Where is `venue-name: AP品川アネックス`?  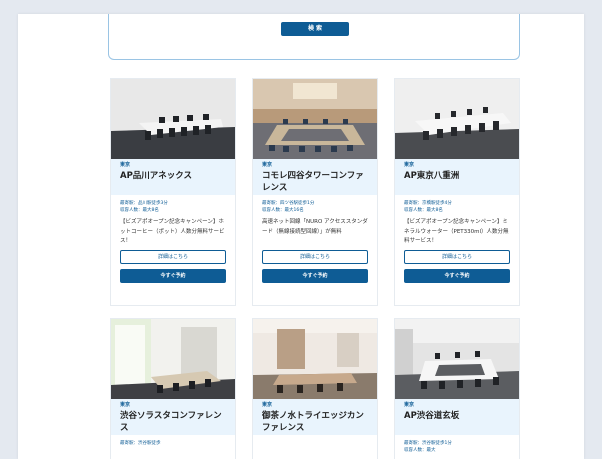 venue-name: AP品川アネックス is located at coordinates (173, 176).